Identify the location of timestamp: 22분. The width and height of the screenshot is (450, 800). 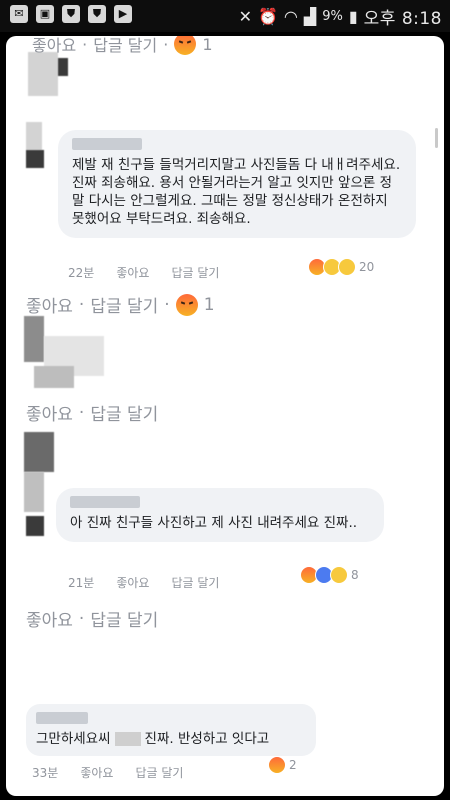
(81, 272).